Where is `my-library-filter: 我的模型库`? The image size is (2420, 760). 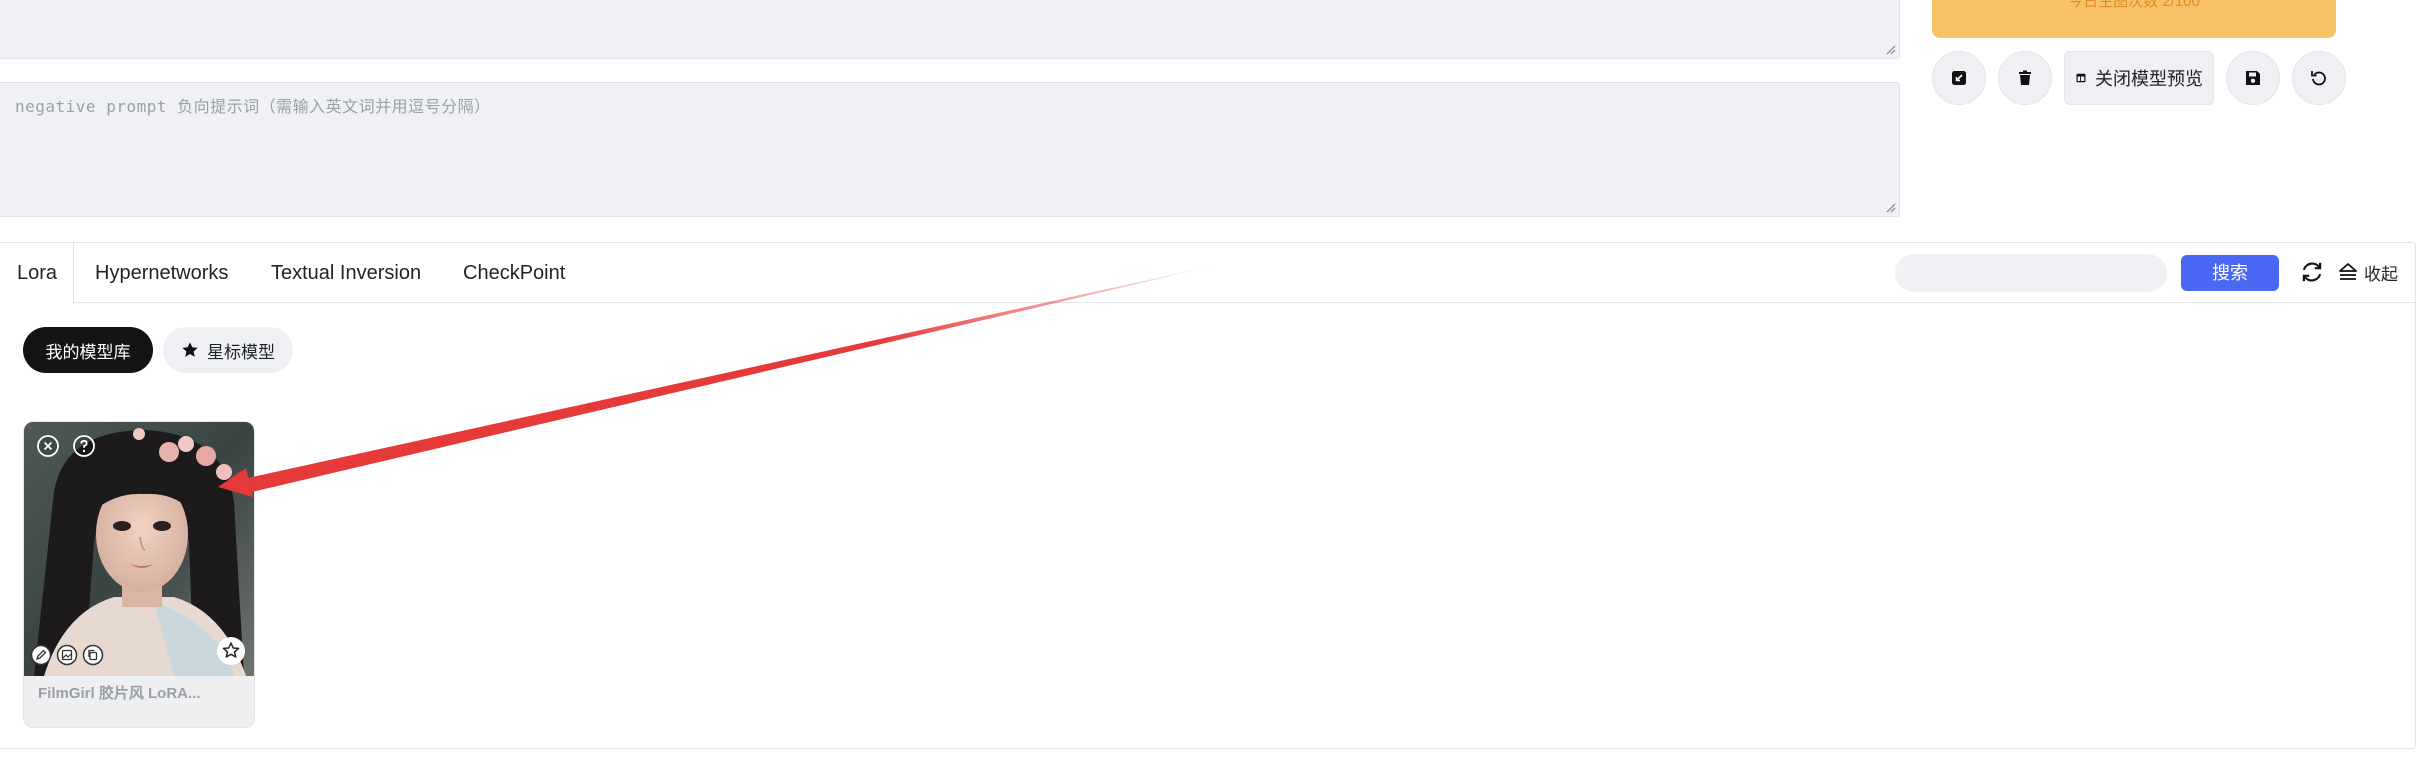
my-library-filter: 我的模型库 is located at coordinates (88, 350).